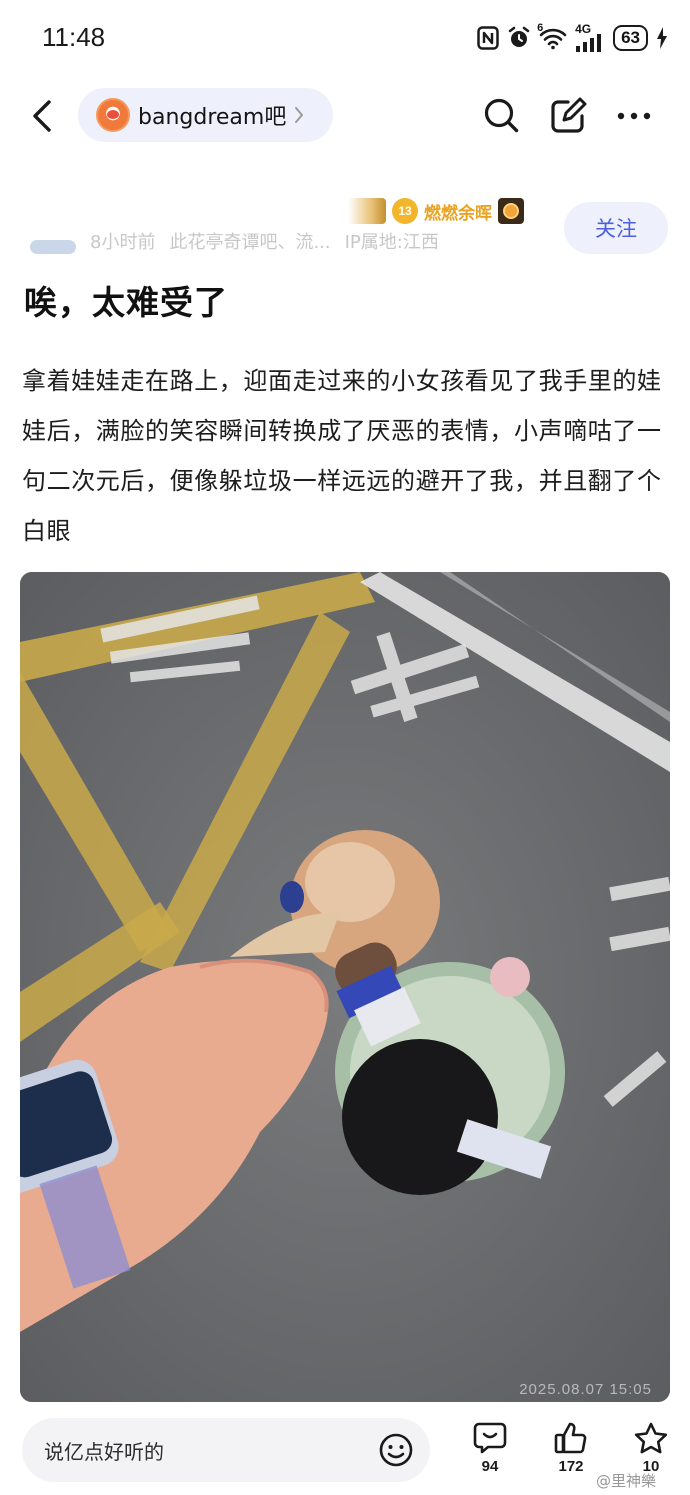  Describe the element at coordinates (113, 115) in the screenshot. I see `forum-avatar` at that location.